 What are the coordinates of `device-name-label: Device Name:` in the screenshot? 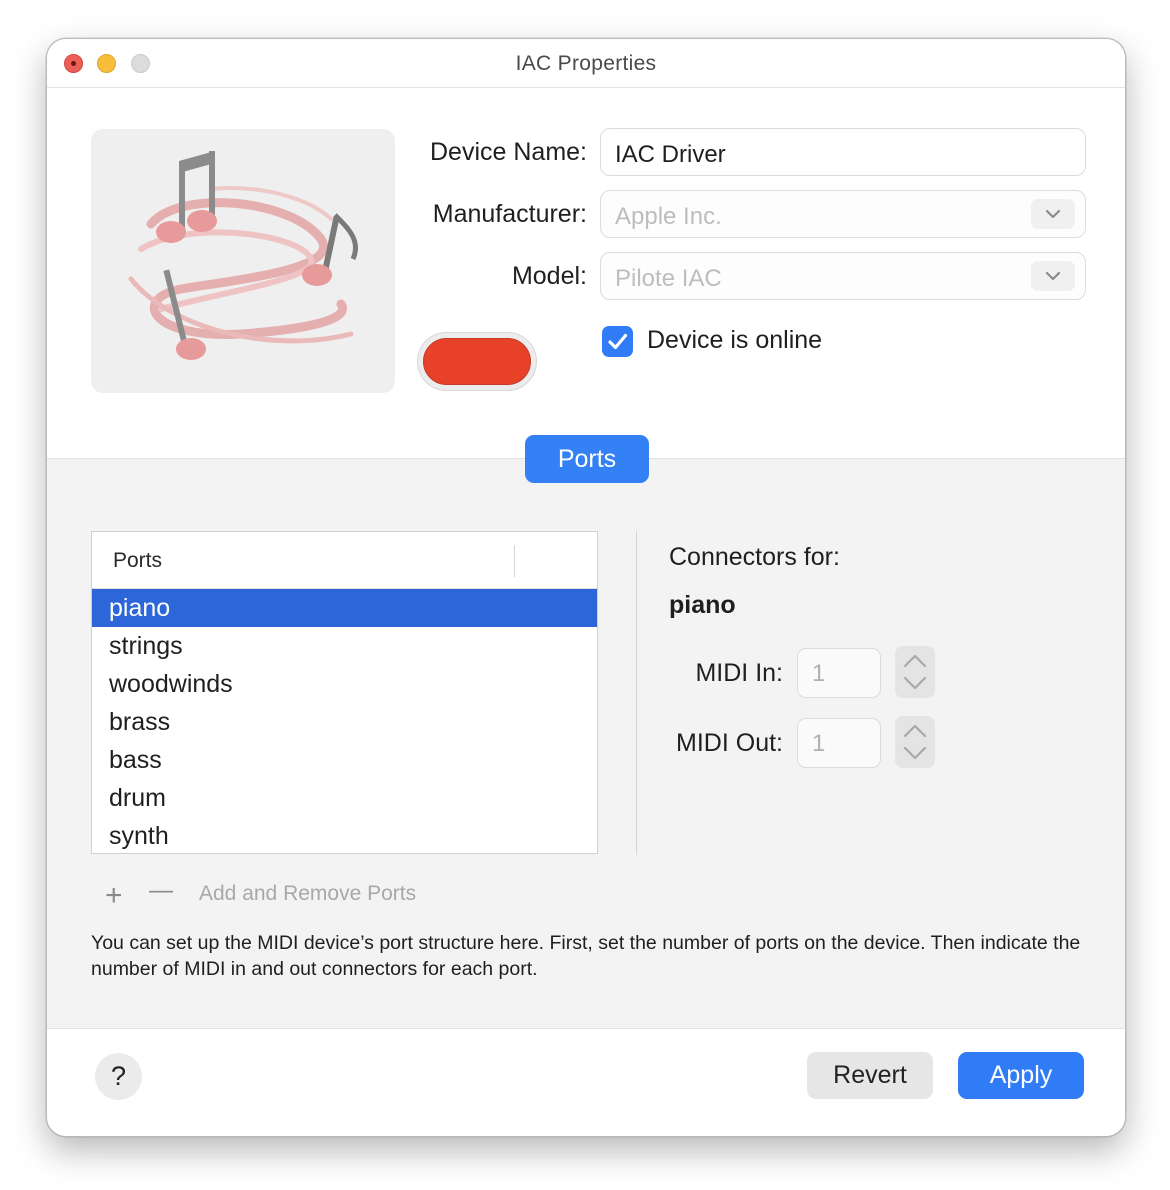 It's located at (508, 152).